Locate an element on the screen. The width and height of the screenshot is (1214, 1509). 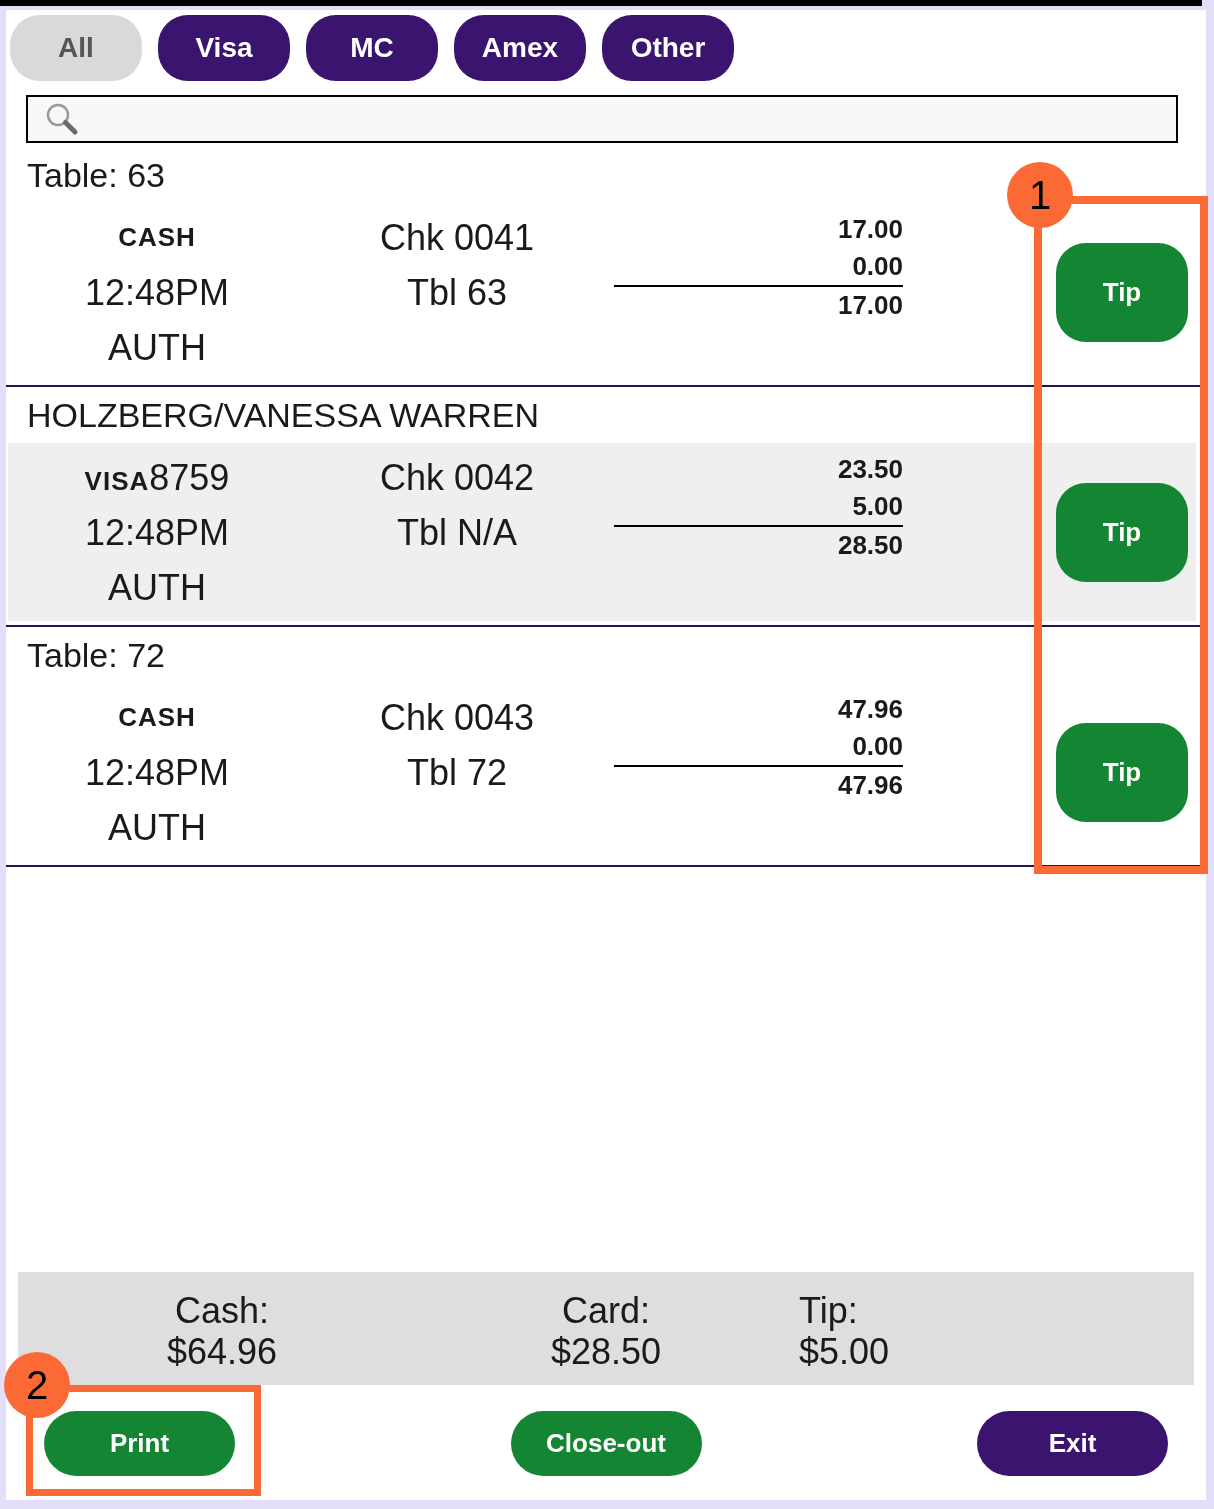
amount-value: 17.00 is located at coordinates (870, 229).